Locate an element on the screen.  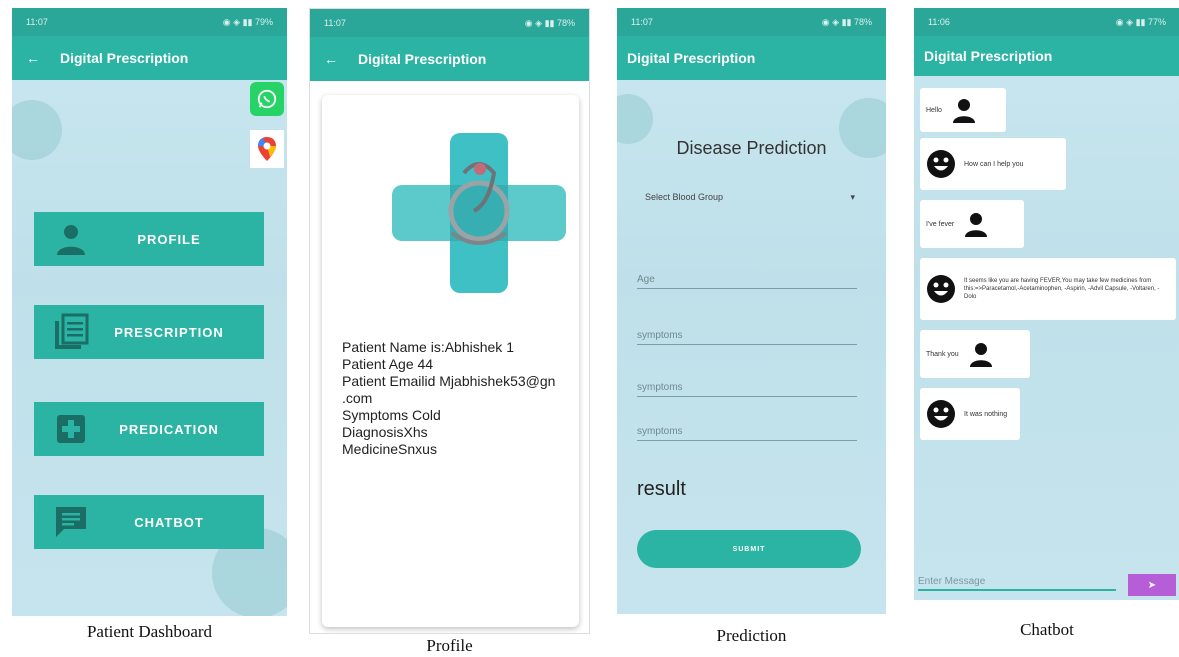
message-text: Hello is located at coordinates (934, 110).